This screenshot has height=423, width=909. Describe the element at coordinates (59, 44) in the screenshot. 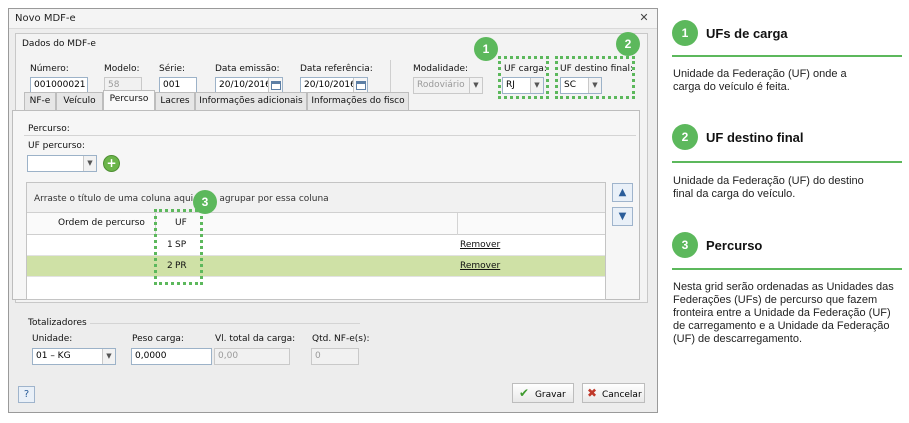

I see `dados-legend: Dados do MDF-e` at that location.